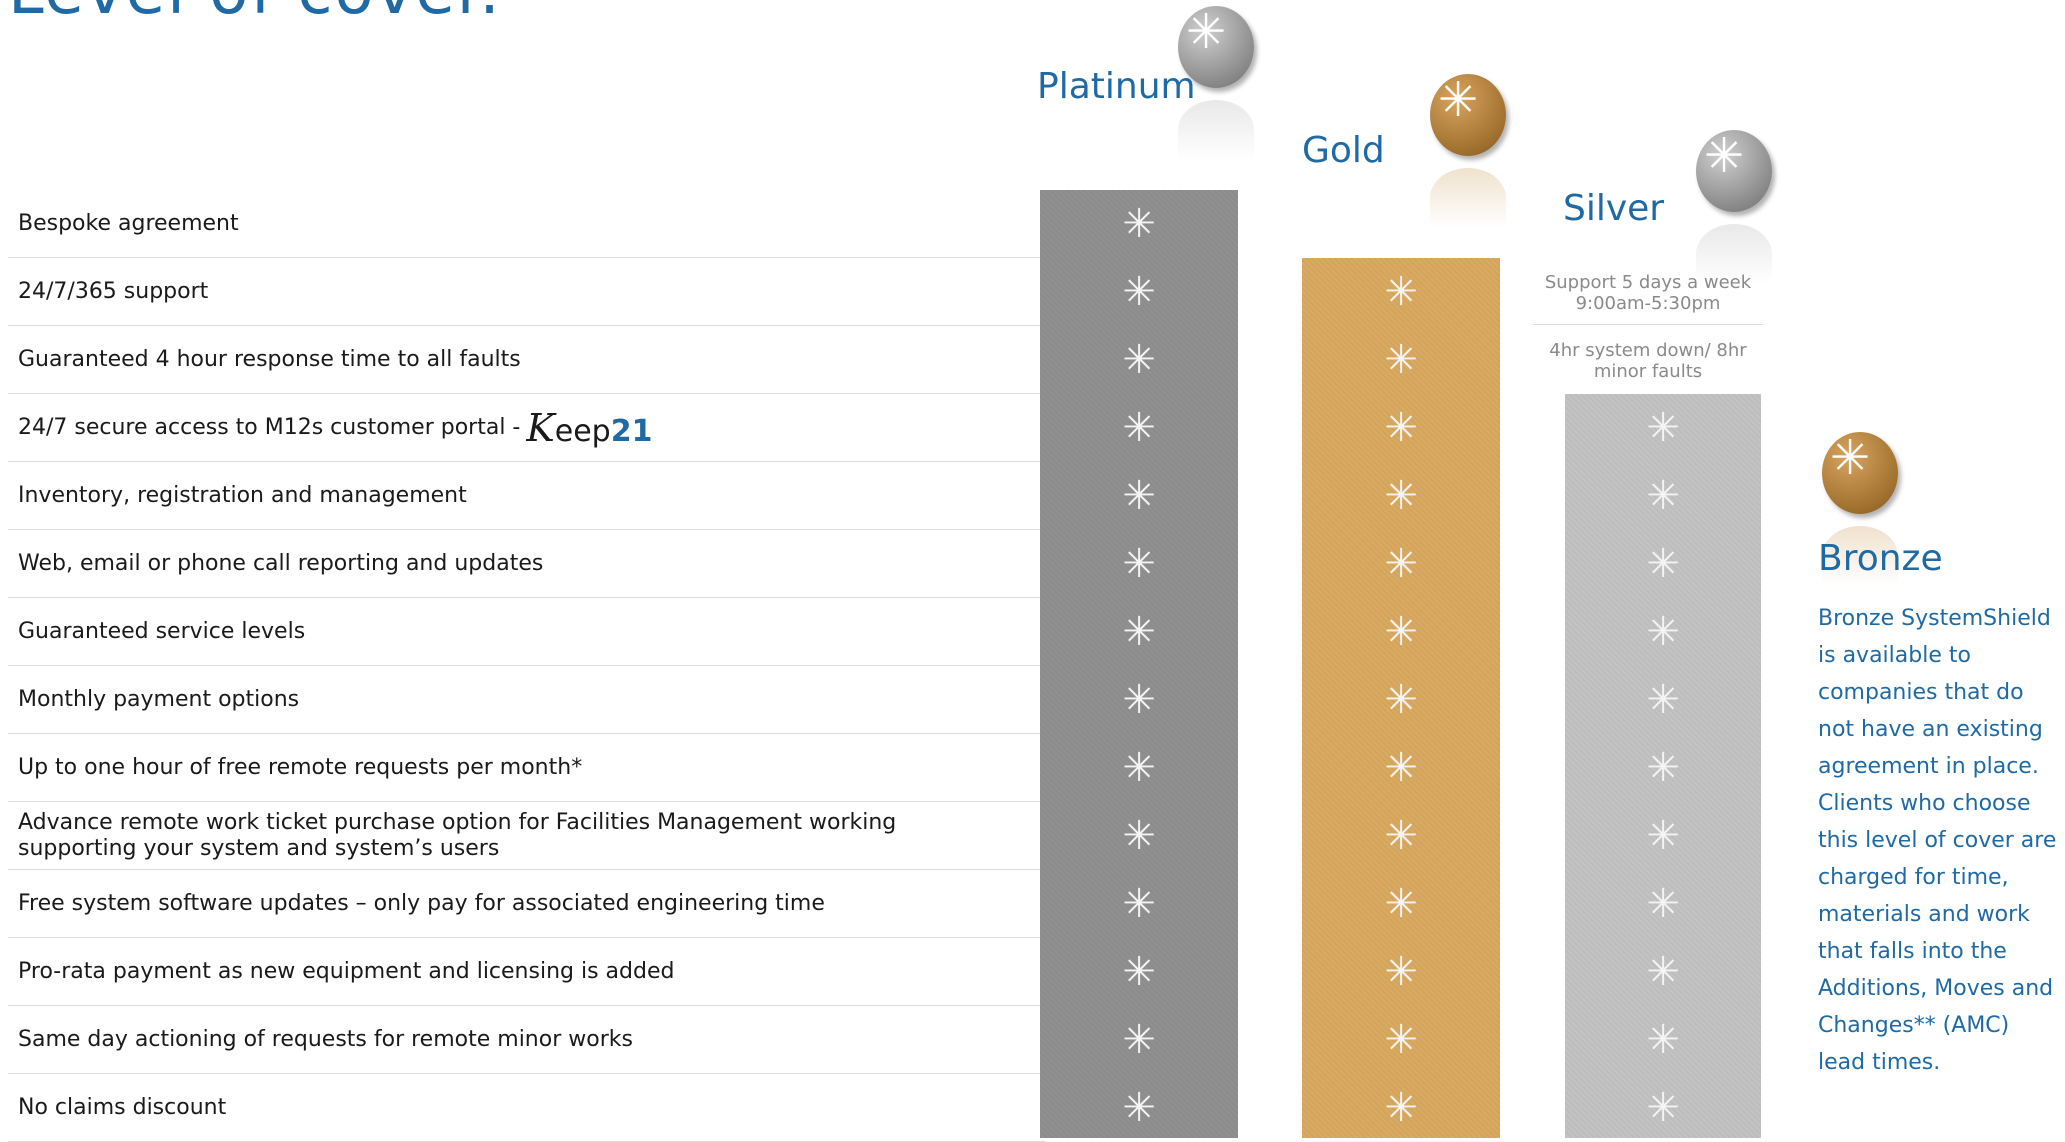  I want to click on feature-label: Bespoke agreement, so click(128, 223).